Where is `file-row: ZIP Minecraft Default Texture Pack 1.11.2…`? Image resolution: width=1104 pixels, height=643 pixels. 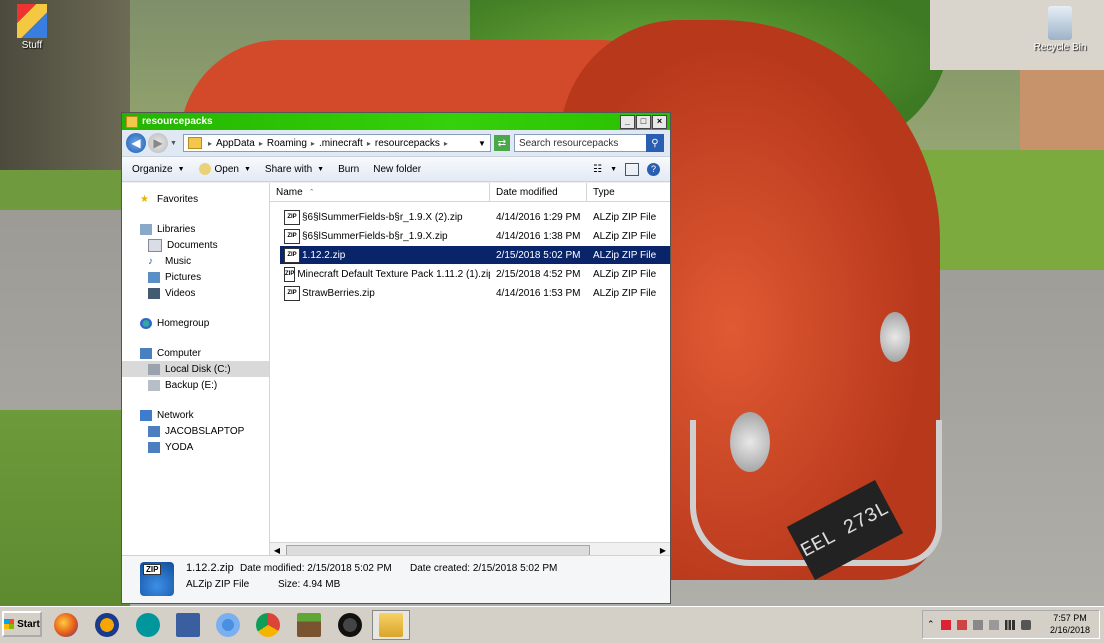 file-row: ZIP Minecraft Default Texture Pack 1.11.2… is located at coordinates (470, 274).